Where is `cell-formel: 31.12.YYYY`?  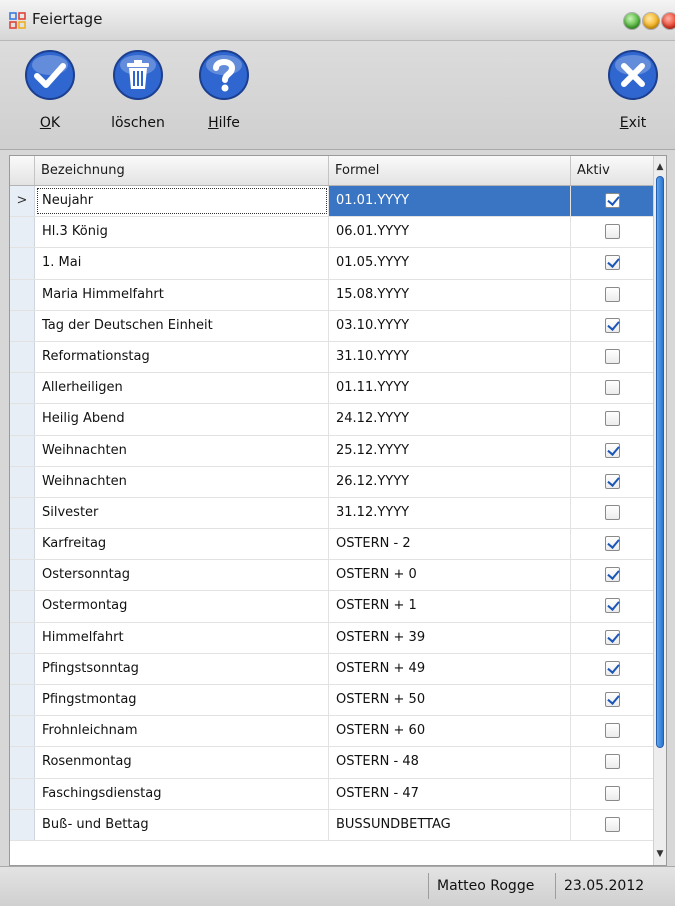 cell-formel: 31.12.YYYY is located at coordinates (450, 513).